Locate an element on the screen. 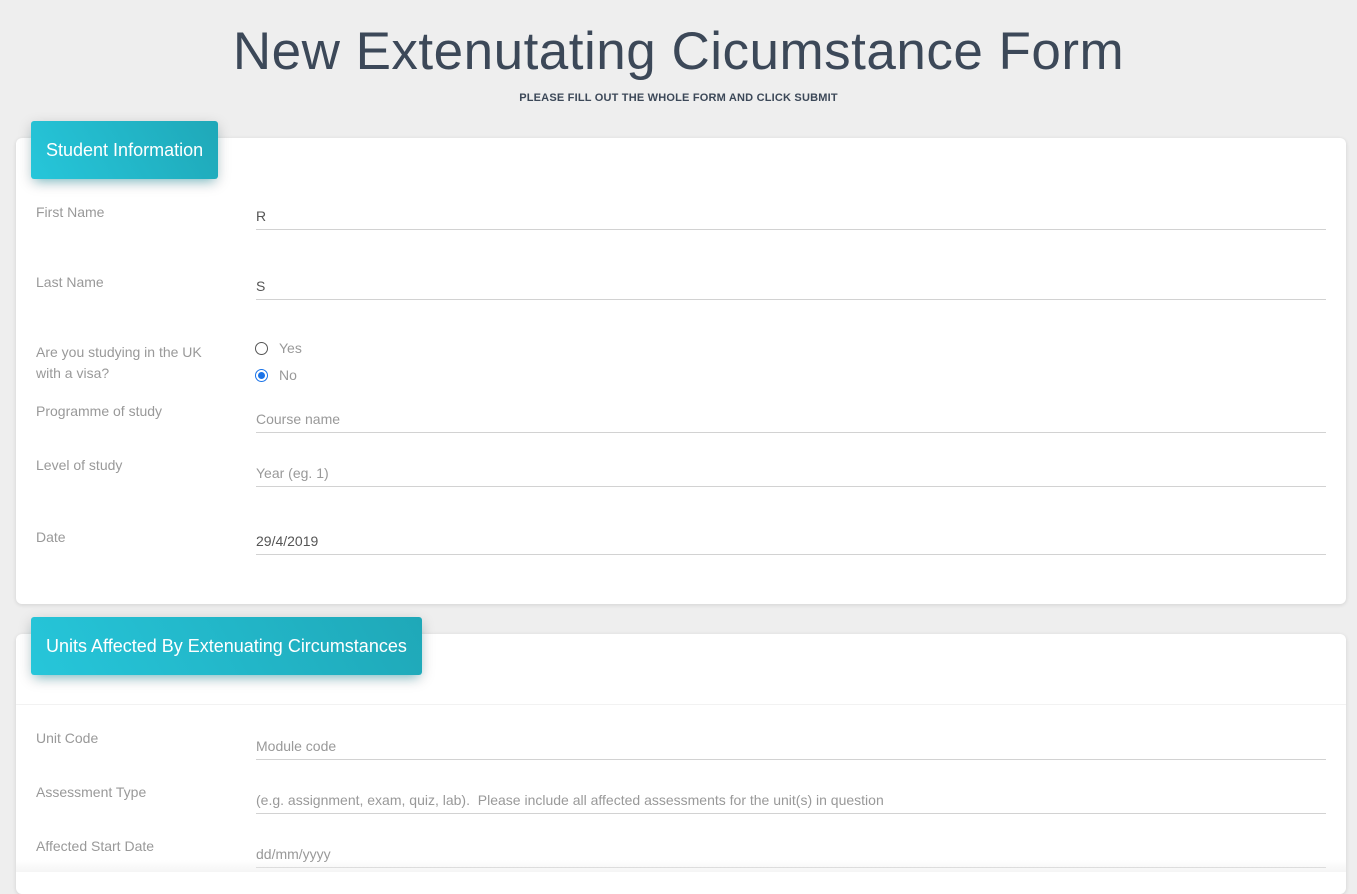 The width and height of the screenshot is (1357, 894). student-information-heading: Student Information is located at coordinates (125, 150).